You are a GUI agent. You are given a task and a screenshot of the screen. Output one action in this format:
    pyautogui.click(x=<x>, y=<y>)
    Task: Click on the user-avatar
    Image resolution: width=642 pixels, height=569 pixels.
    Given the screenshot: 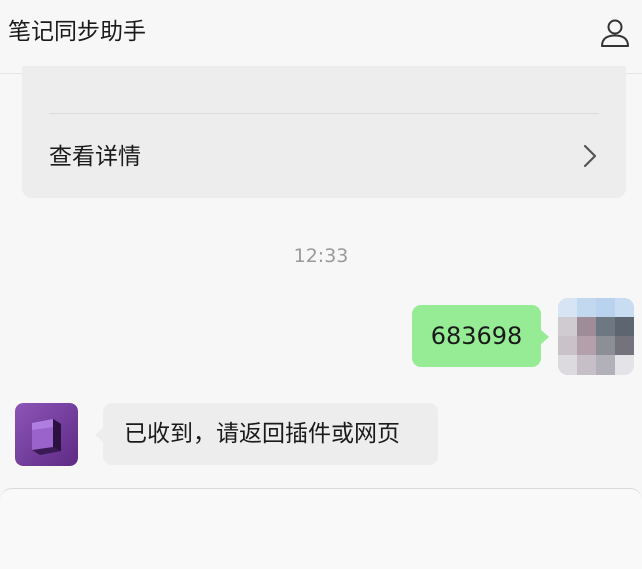 What is the action you would take?
    pyautogui.click(x=596, y=336)
    